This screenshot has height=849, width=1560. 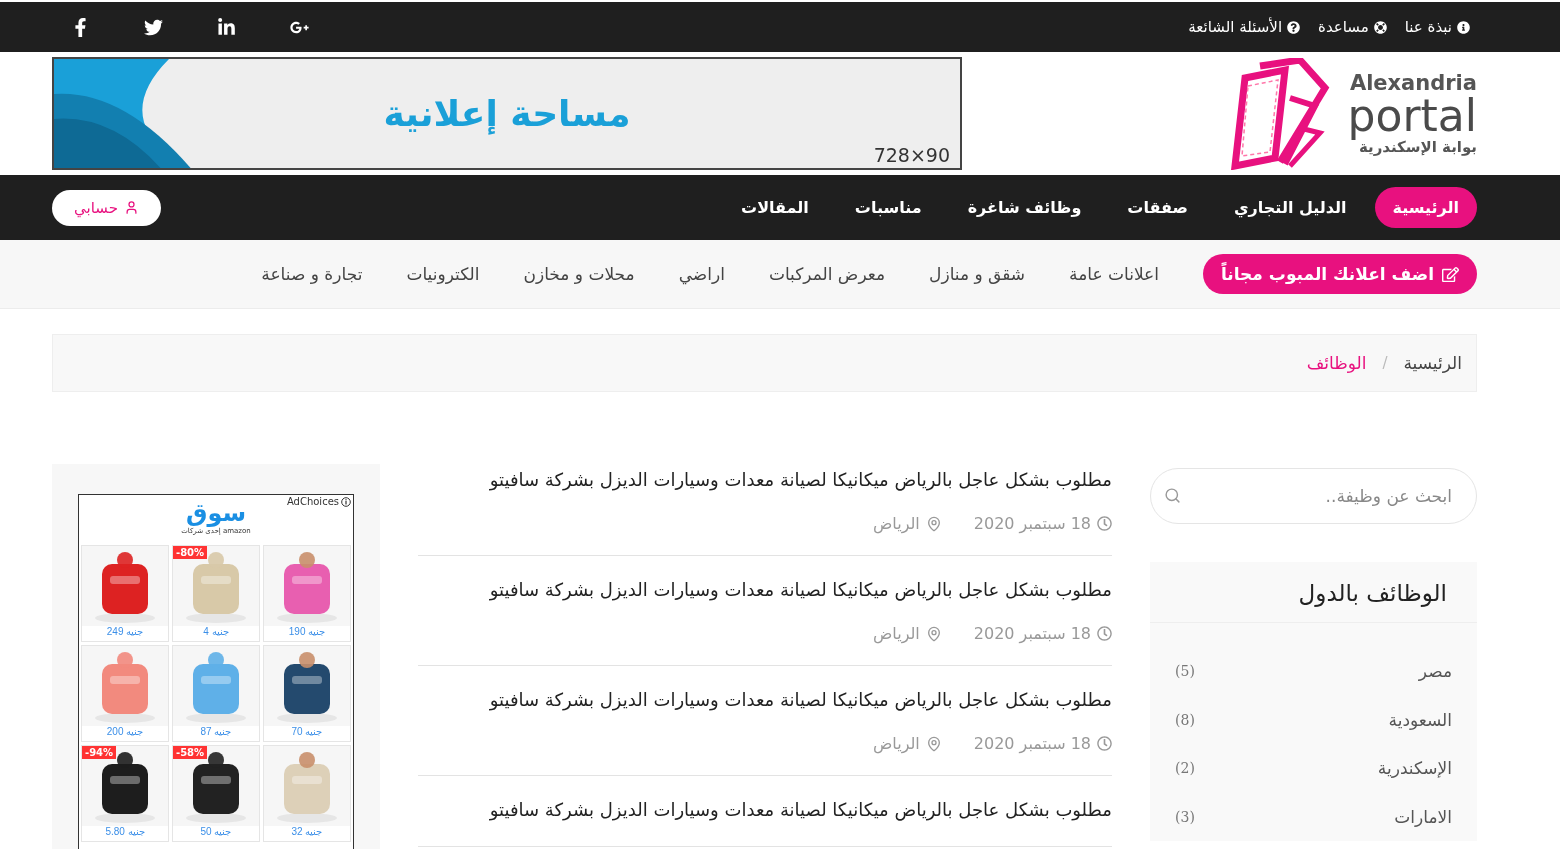 What do you see at coordinates (1290, 207) in the screenshot?
I see `nav-link: الدليل التجاري` at bounding box center [1290, 207].